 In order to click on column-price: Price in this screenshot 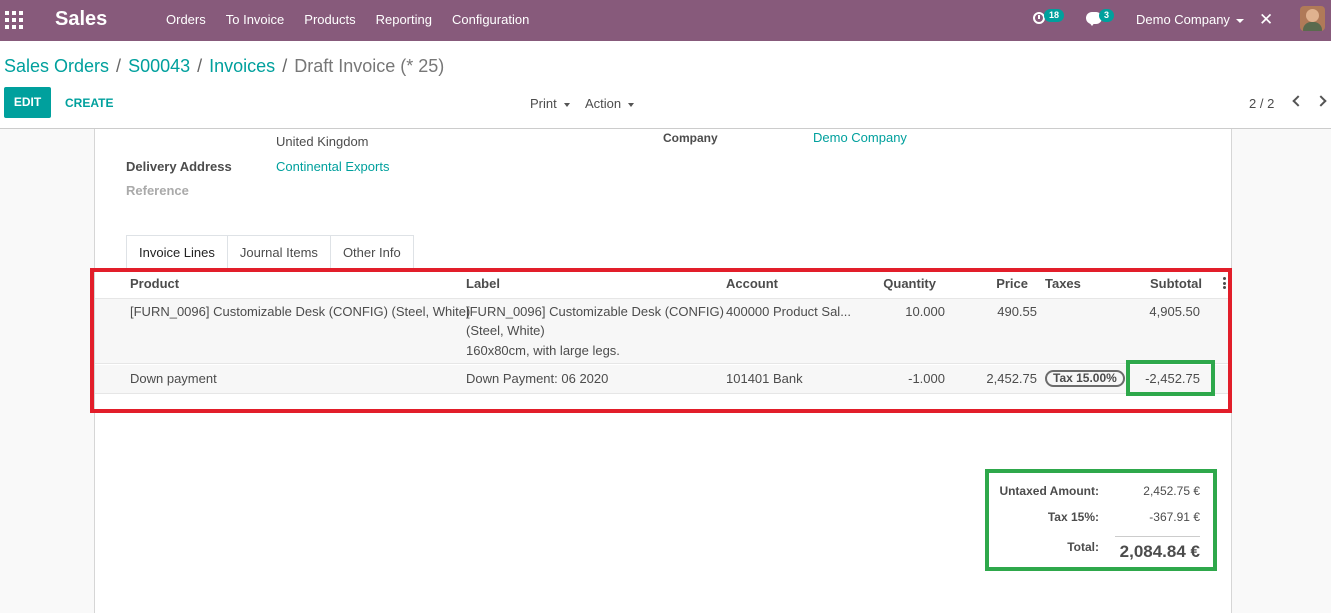, I will do `click(994, 283)`.